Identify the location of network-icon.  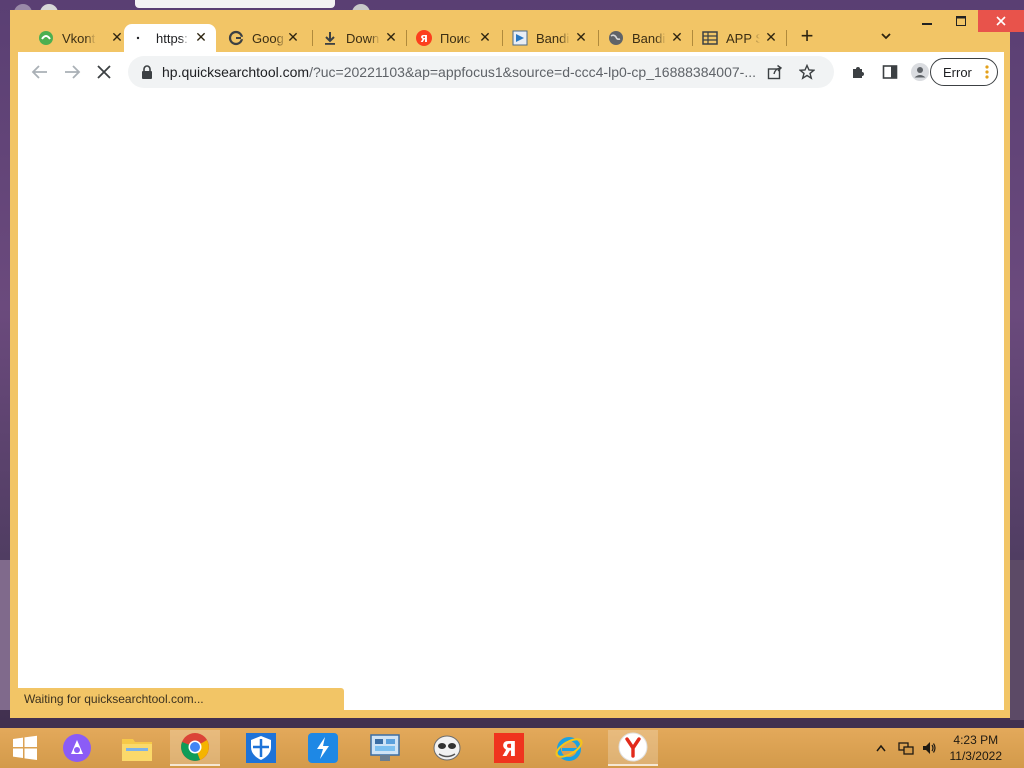
(906, 748).